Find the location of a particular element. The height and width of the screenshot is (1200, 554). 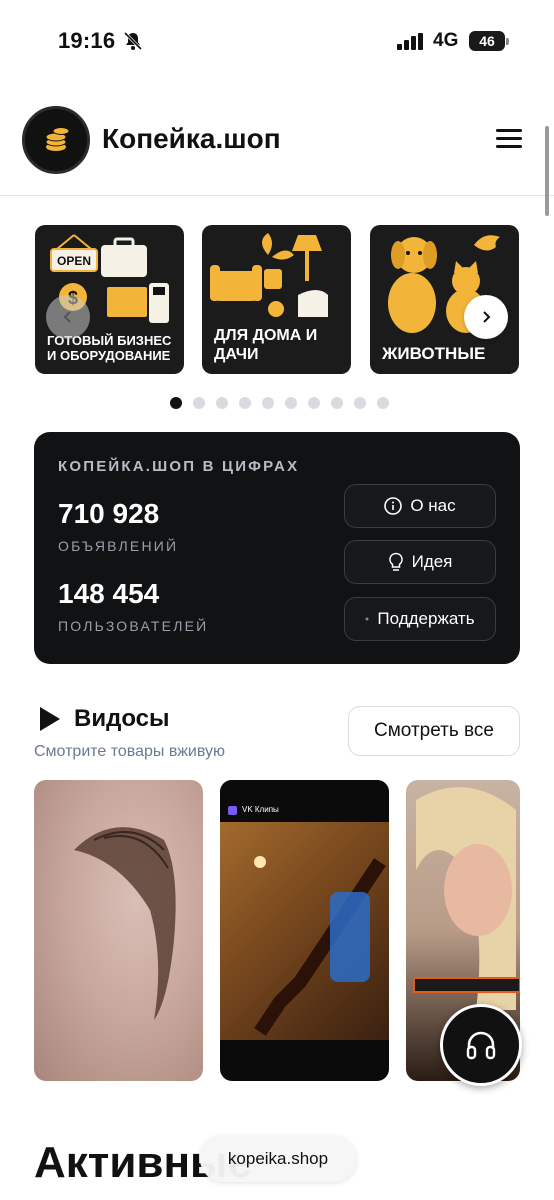

video-card is located at coordinates (118, 930).